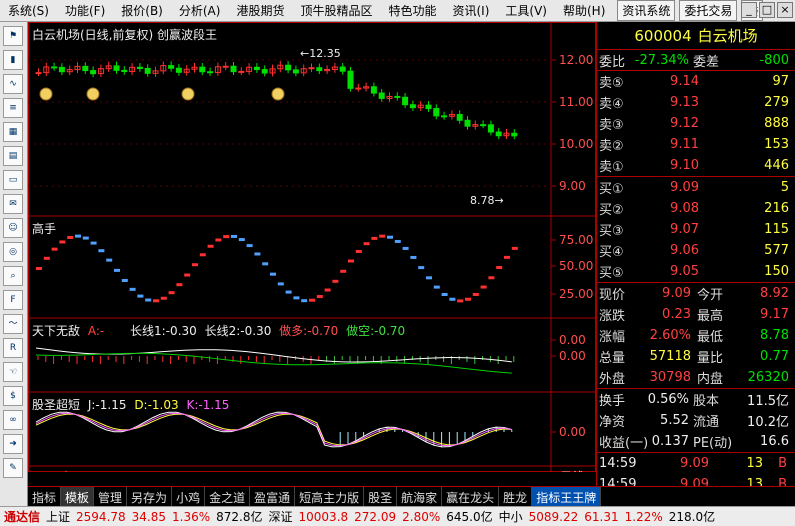 Image resolution: width=795 pixels, height=526 pixels. I want to click on globe-icon: ◎, so click(13, 252).